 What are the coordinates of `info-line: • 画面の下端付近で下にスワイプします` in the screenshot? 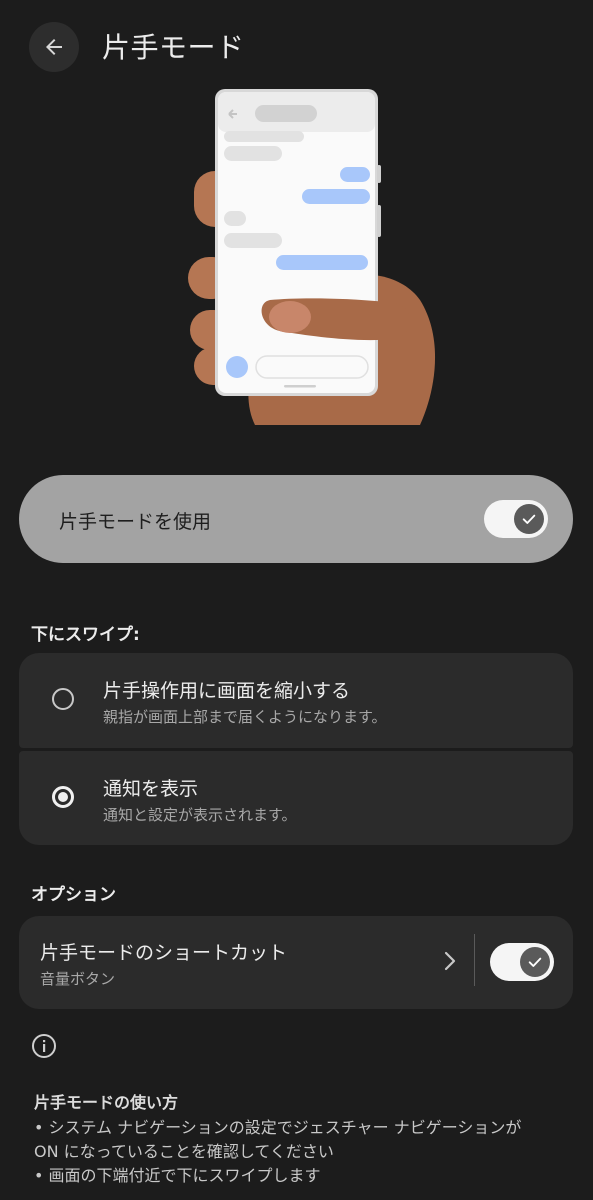 It's located at (177, 1175).